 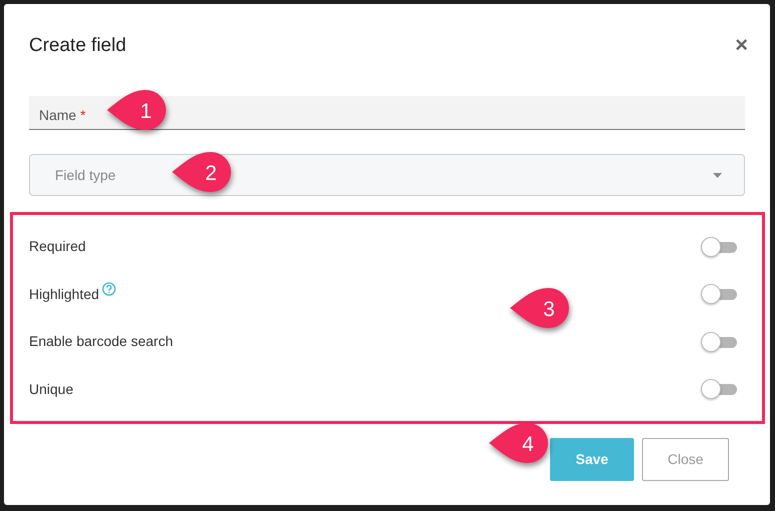 What do you see at coordinates (85, 175) in the screenshot?
I see `select-placeholder: Field type` at bounding box center [85, 175].